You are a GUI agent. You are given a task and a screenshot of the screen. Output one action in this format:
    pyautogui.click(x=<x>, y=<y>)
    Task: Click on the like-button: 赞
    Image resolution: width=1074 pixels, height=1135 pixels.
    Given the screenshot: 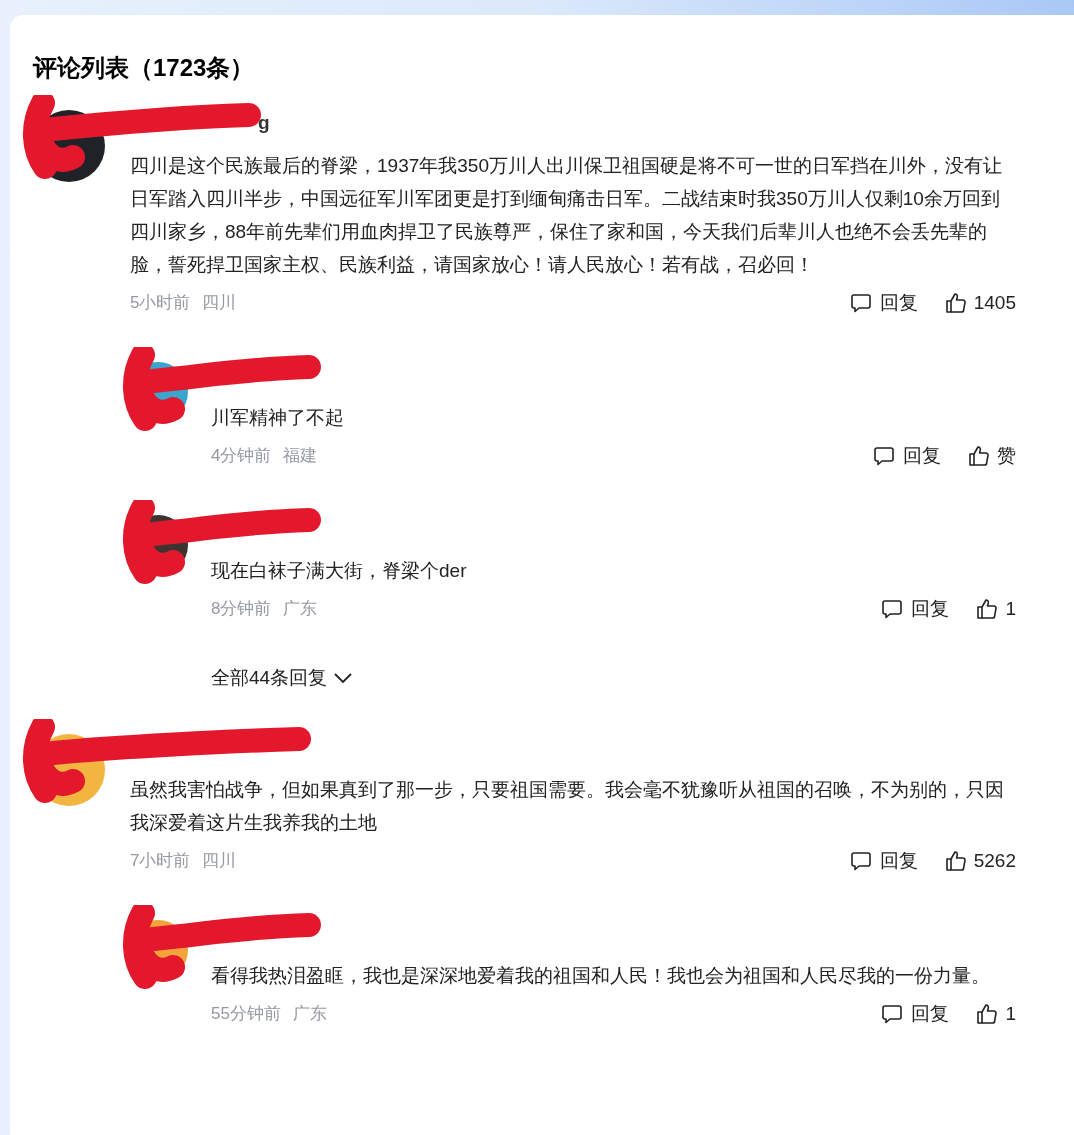 What is the action you would take?
    pyautogui.click(x=991, y=456)
    